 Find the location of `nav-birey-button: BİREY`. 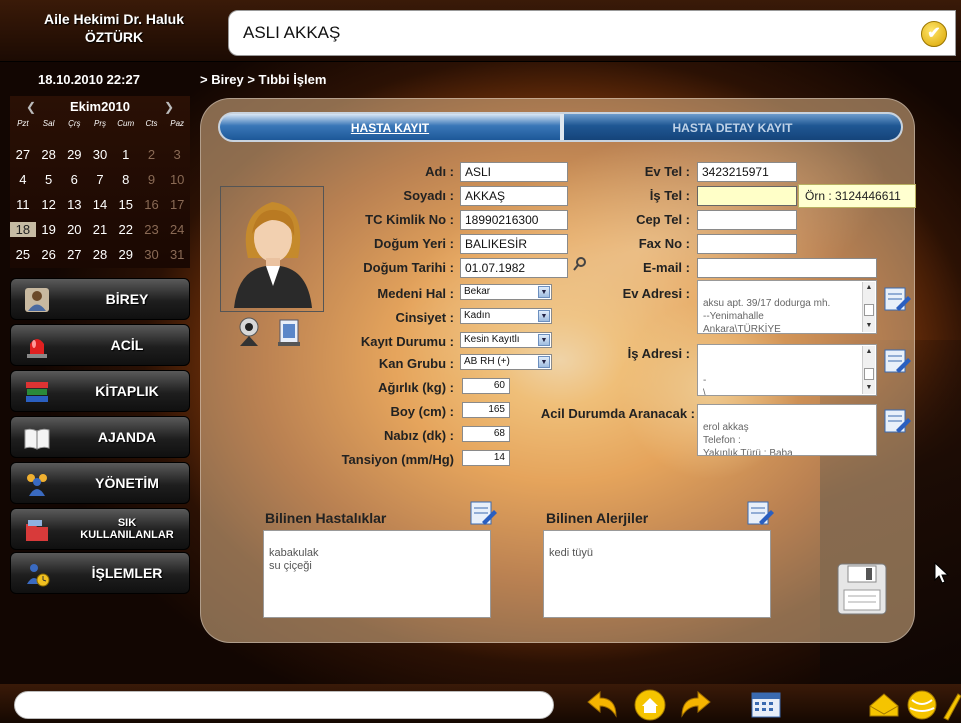

nav-birey-button: BİREY is located at coordinates (100, 299).